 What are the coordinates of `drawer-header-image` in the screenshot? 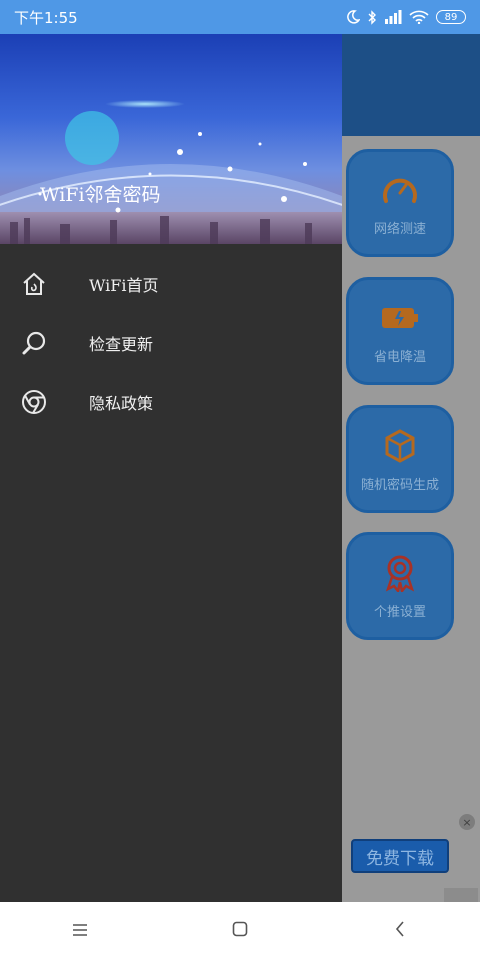 It's located at (171, 172).